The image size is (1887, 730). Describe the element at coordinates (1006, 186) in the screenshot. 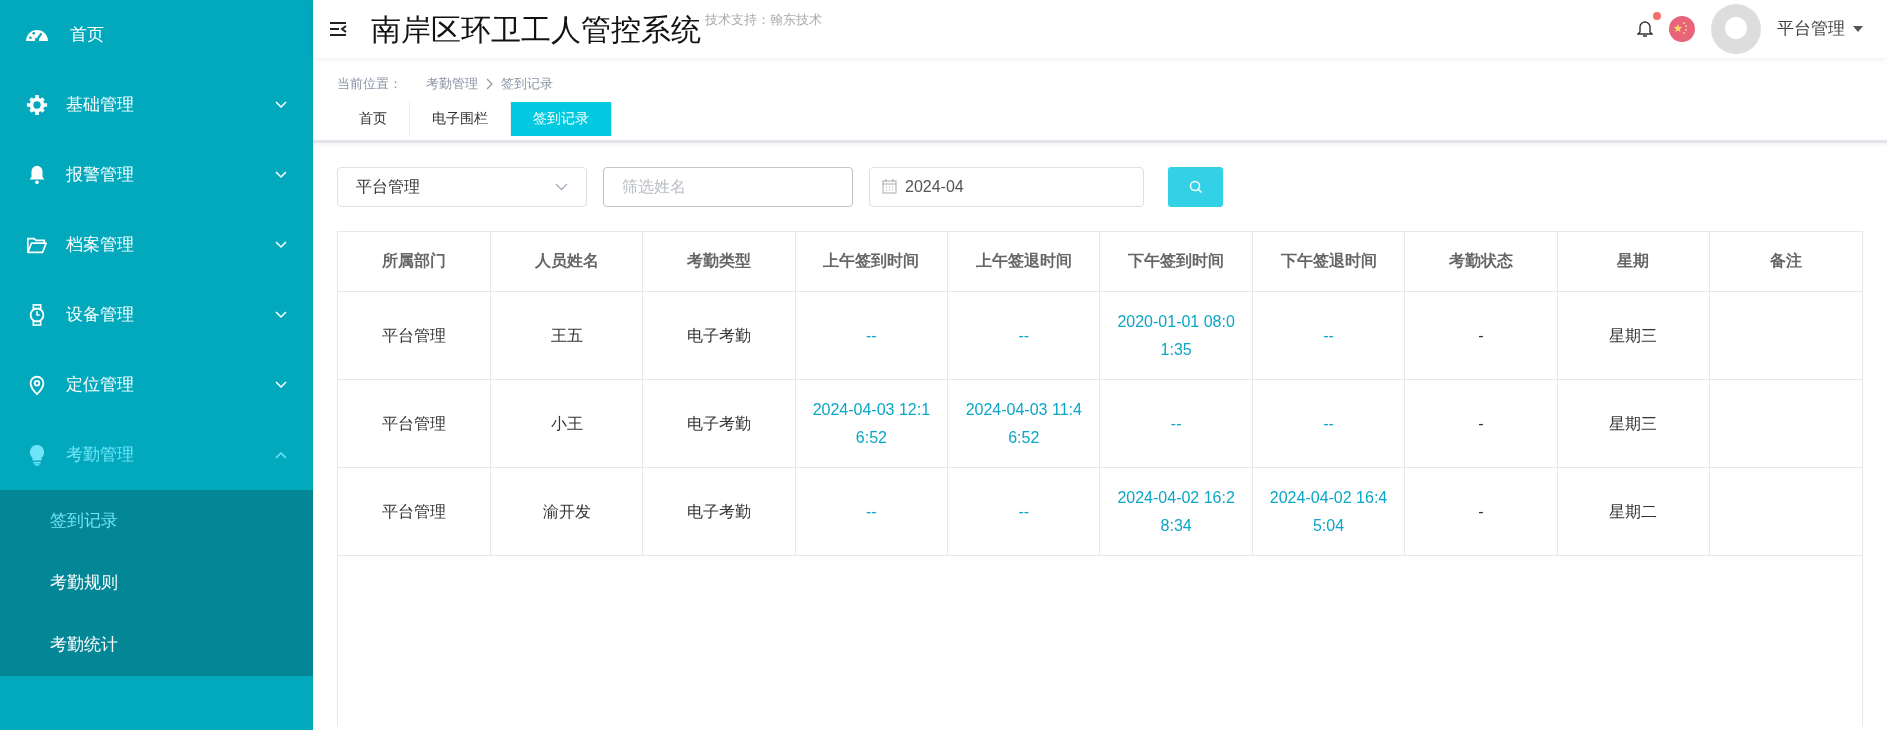

I see `month-picker-field: 2024-04` at that location.